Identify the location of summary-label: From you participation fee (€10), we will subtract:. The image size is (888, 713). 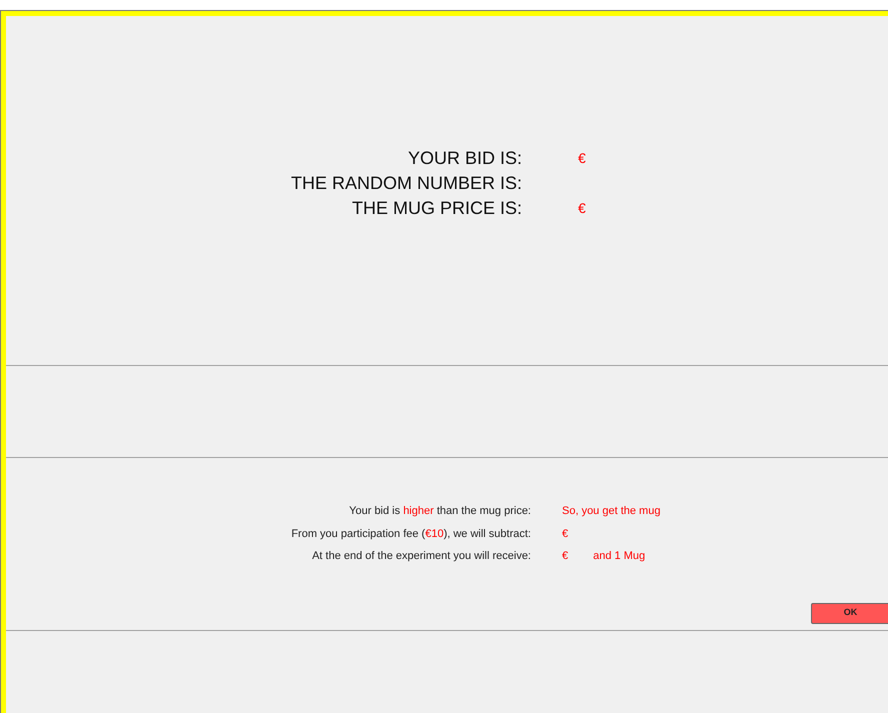
(410, 534).